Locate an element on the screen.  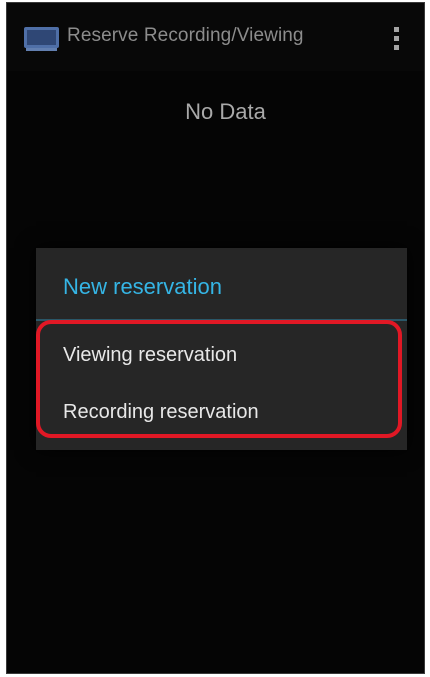
tv-icon is located at coordinates (41, 39).